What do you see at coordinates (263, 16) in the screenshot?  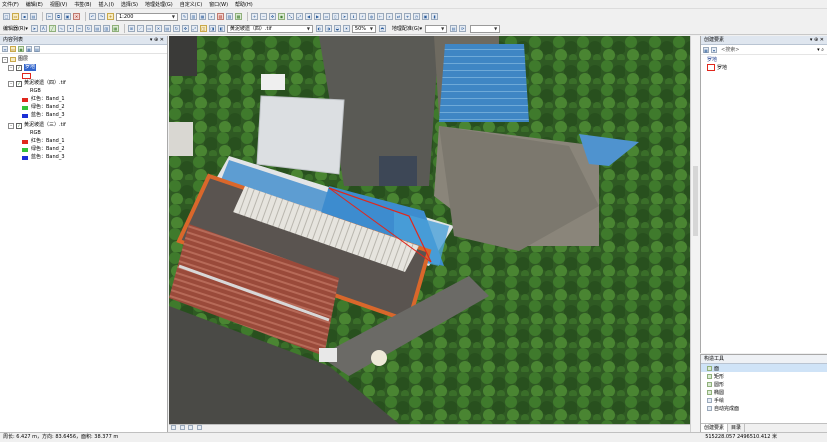 I see `zoom-out-icon: −` at bounding box center [263, 16].